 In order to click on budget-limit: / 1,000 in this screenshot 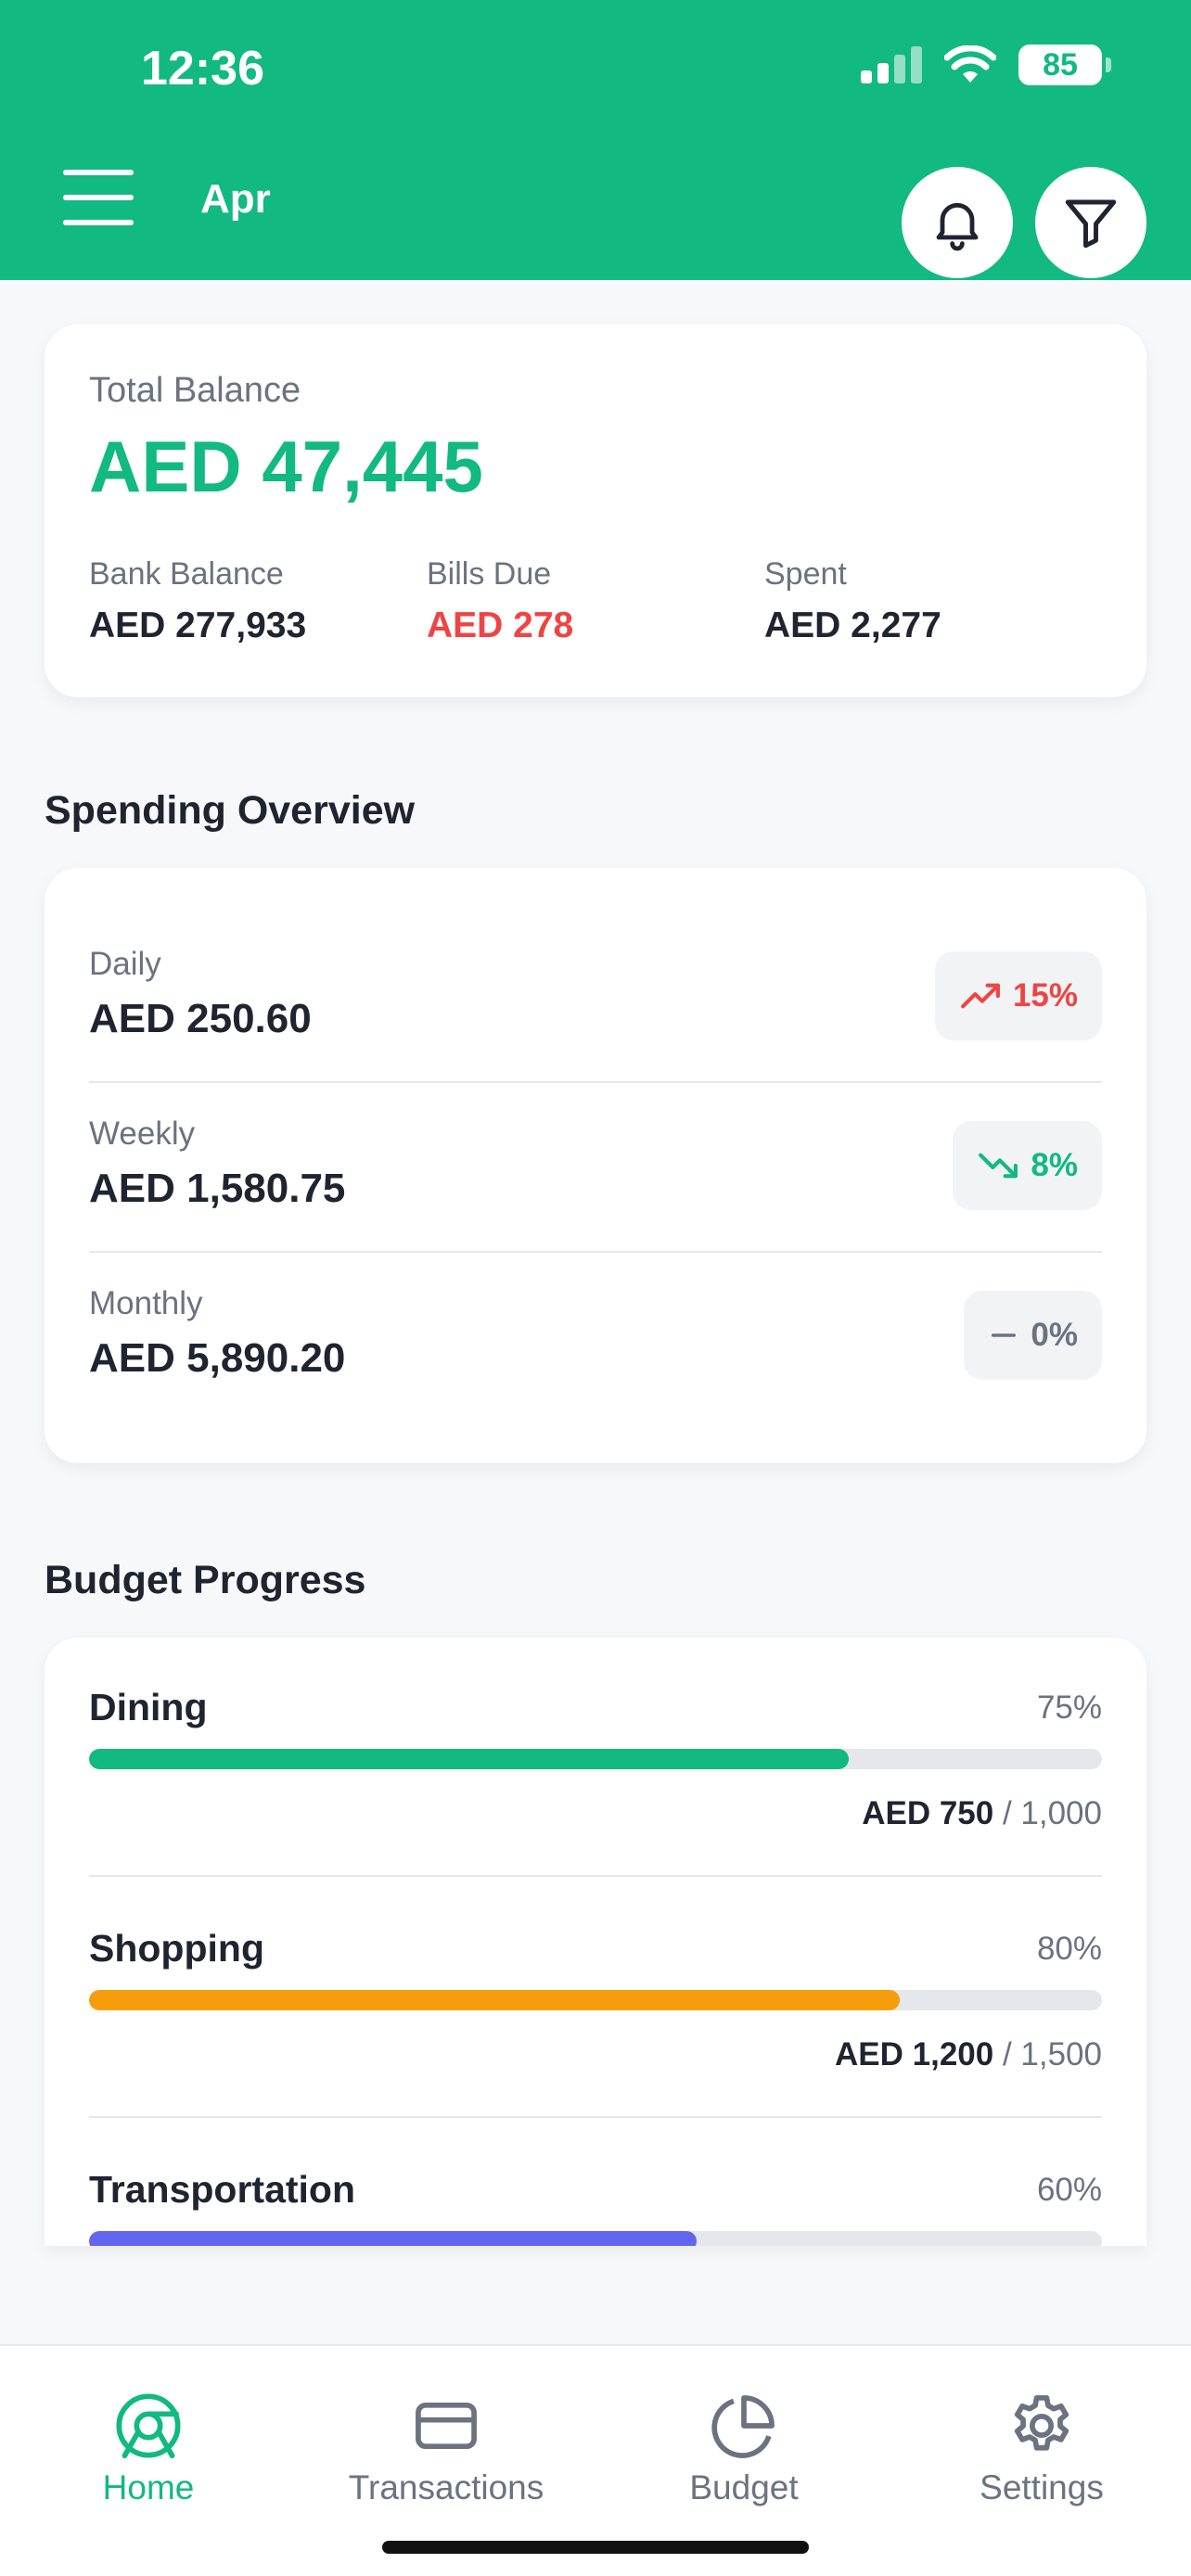, I will do `click(1047, 1813)`.